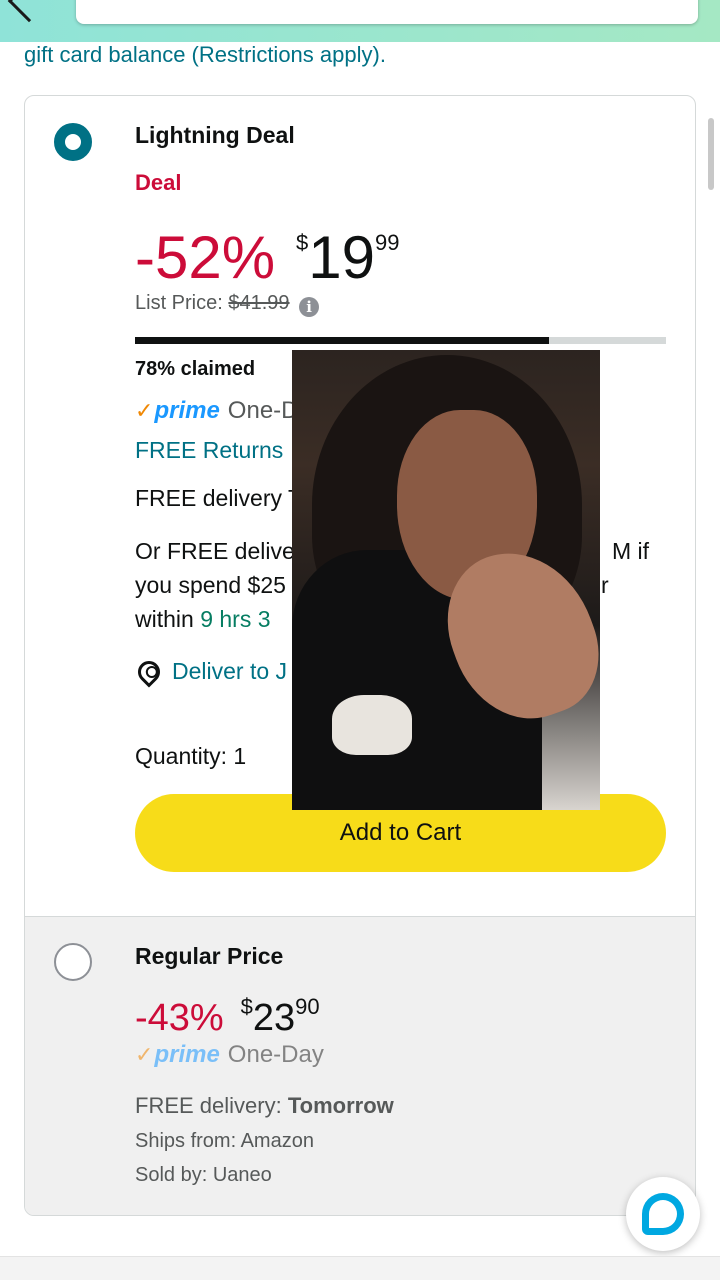  I want to click on deal-badge: Deal, so click(158, 182).